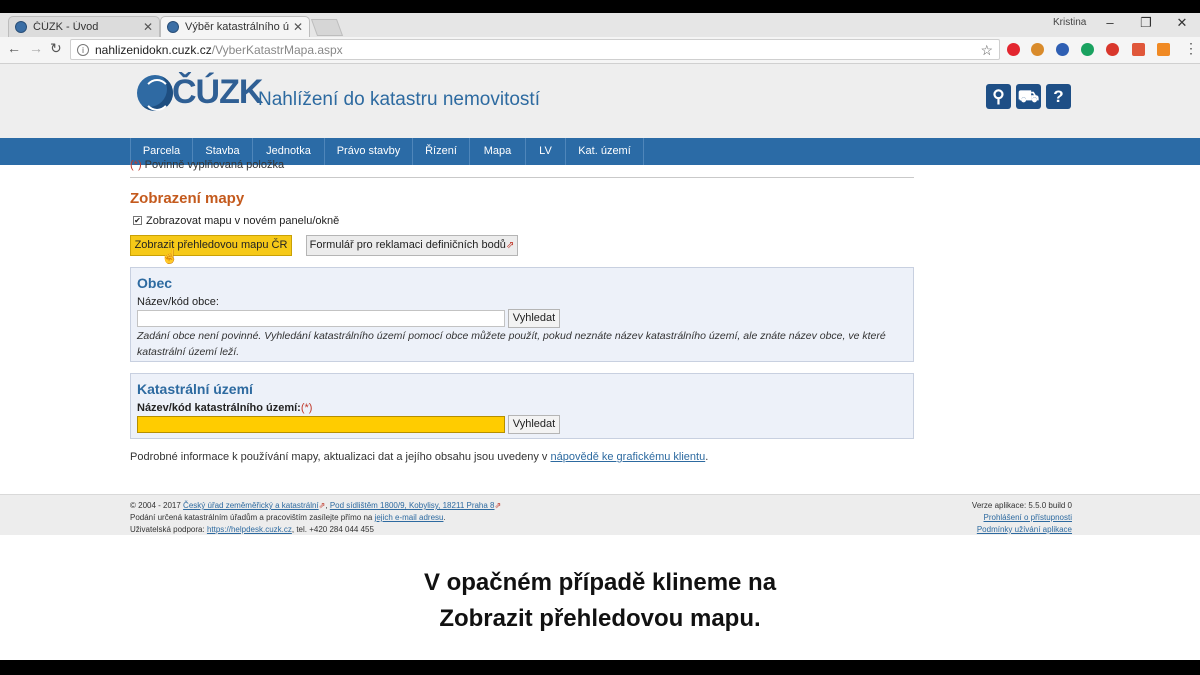 This screenshot has height=675, width=1200. I want to click on hand-cursor-icon: ☝, so click(170, 256).